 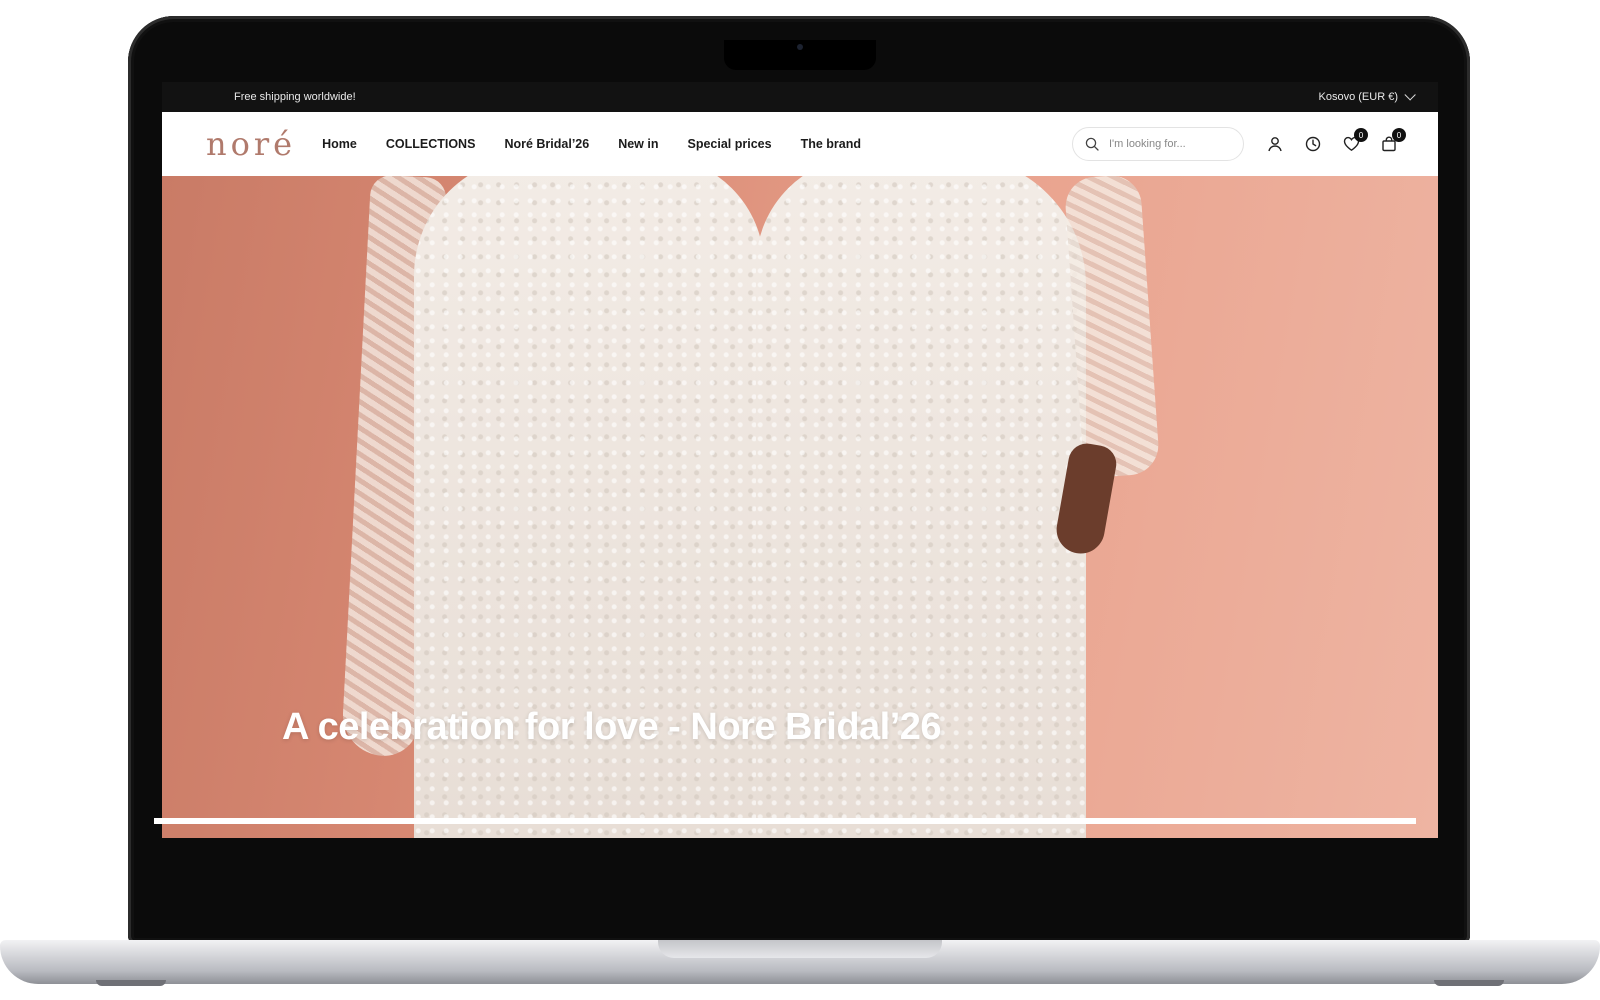 I want to click on menu-item-bridal: Noré Bridal’26, so click(x=546, y=144).